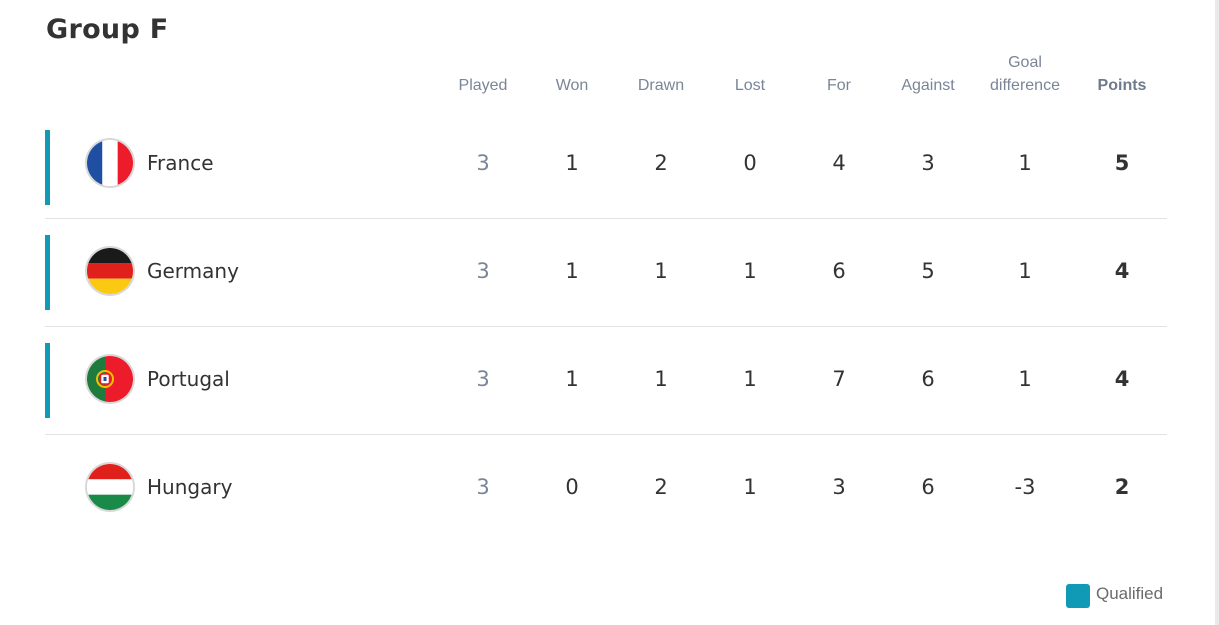 The height and width of the screenshot is (625, 1219). I want to click on cell-goals-for: 3, so click(839, 487).